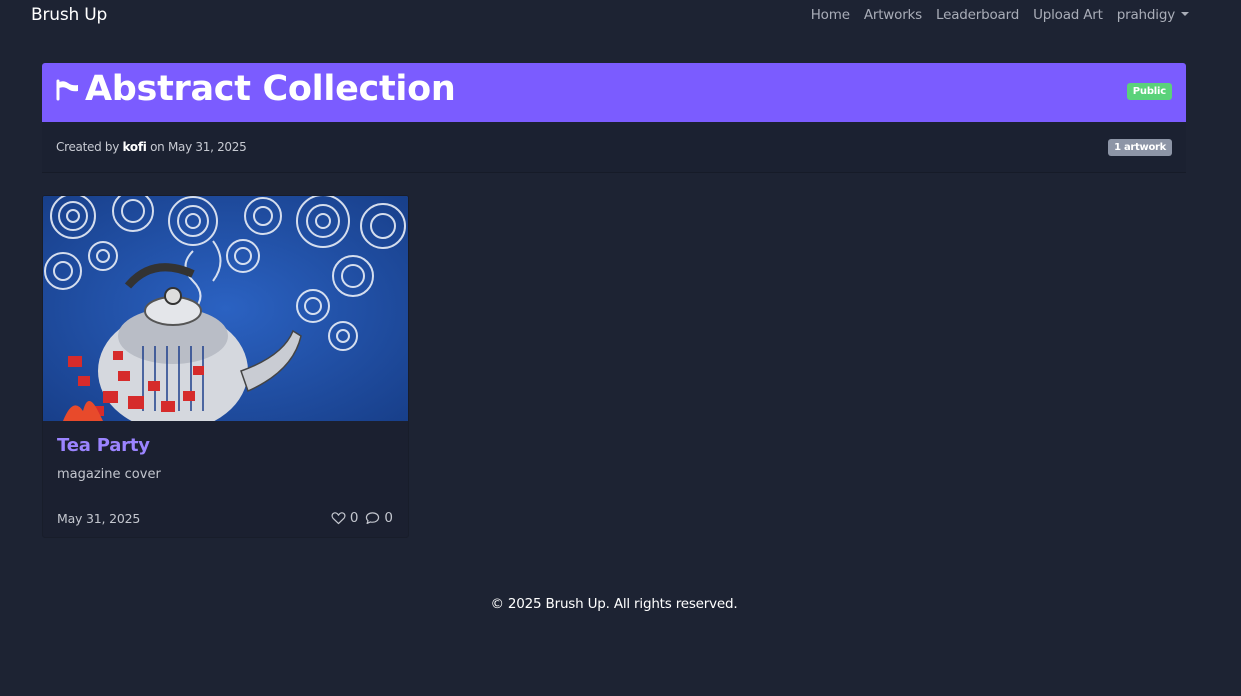 The height and width of the screenshot is (696, 1241). I want to click on flag-icon, so click(67, 90).